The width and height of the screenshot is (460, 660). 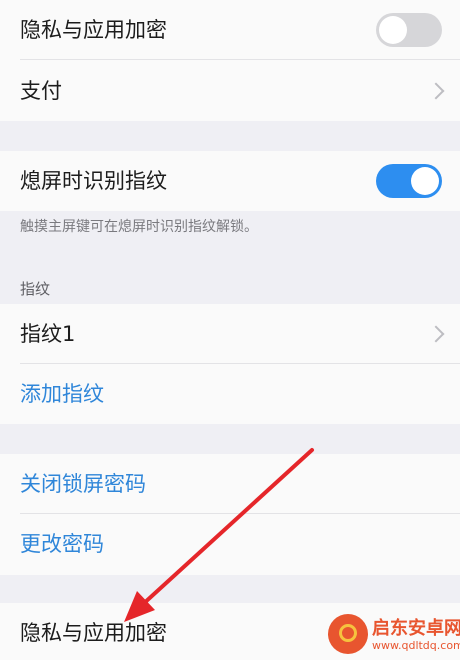 What do you see at coordinates (83, 484) in the screenshot?
I see `close-lock-password-label: 关闭锁屏密码` at bounding box center [83, 484].